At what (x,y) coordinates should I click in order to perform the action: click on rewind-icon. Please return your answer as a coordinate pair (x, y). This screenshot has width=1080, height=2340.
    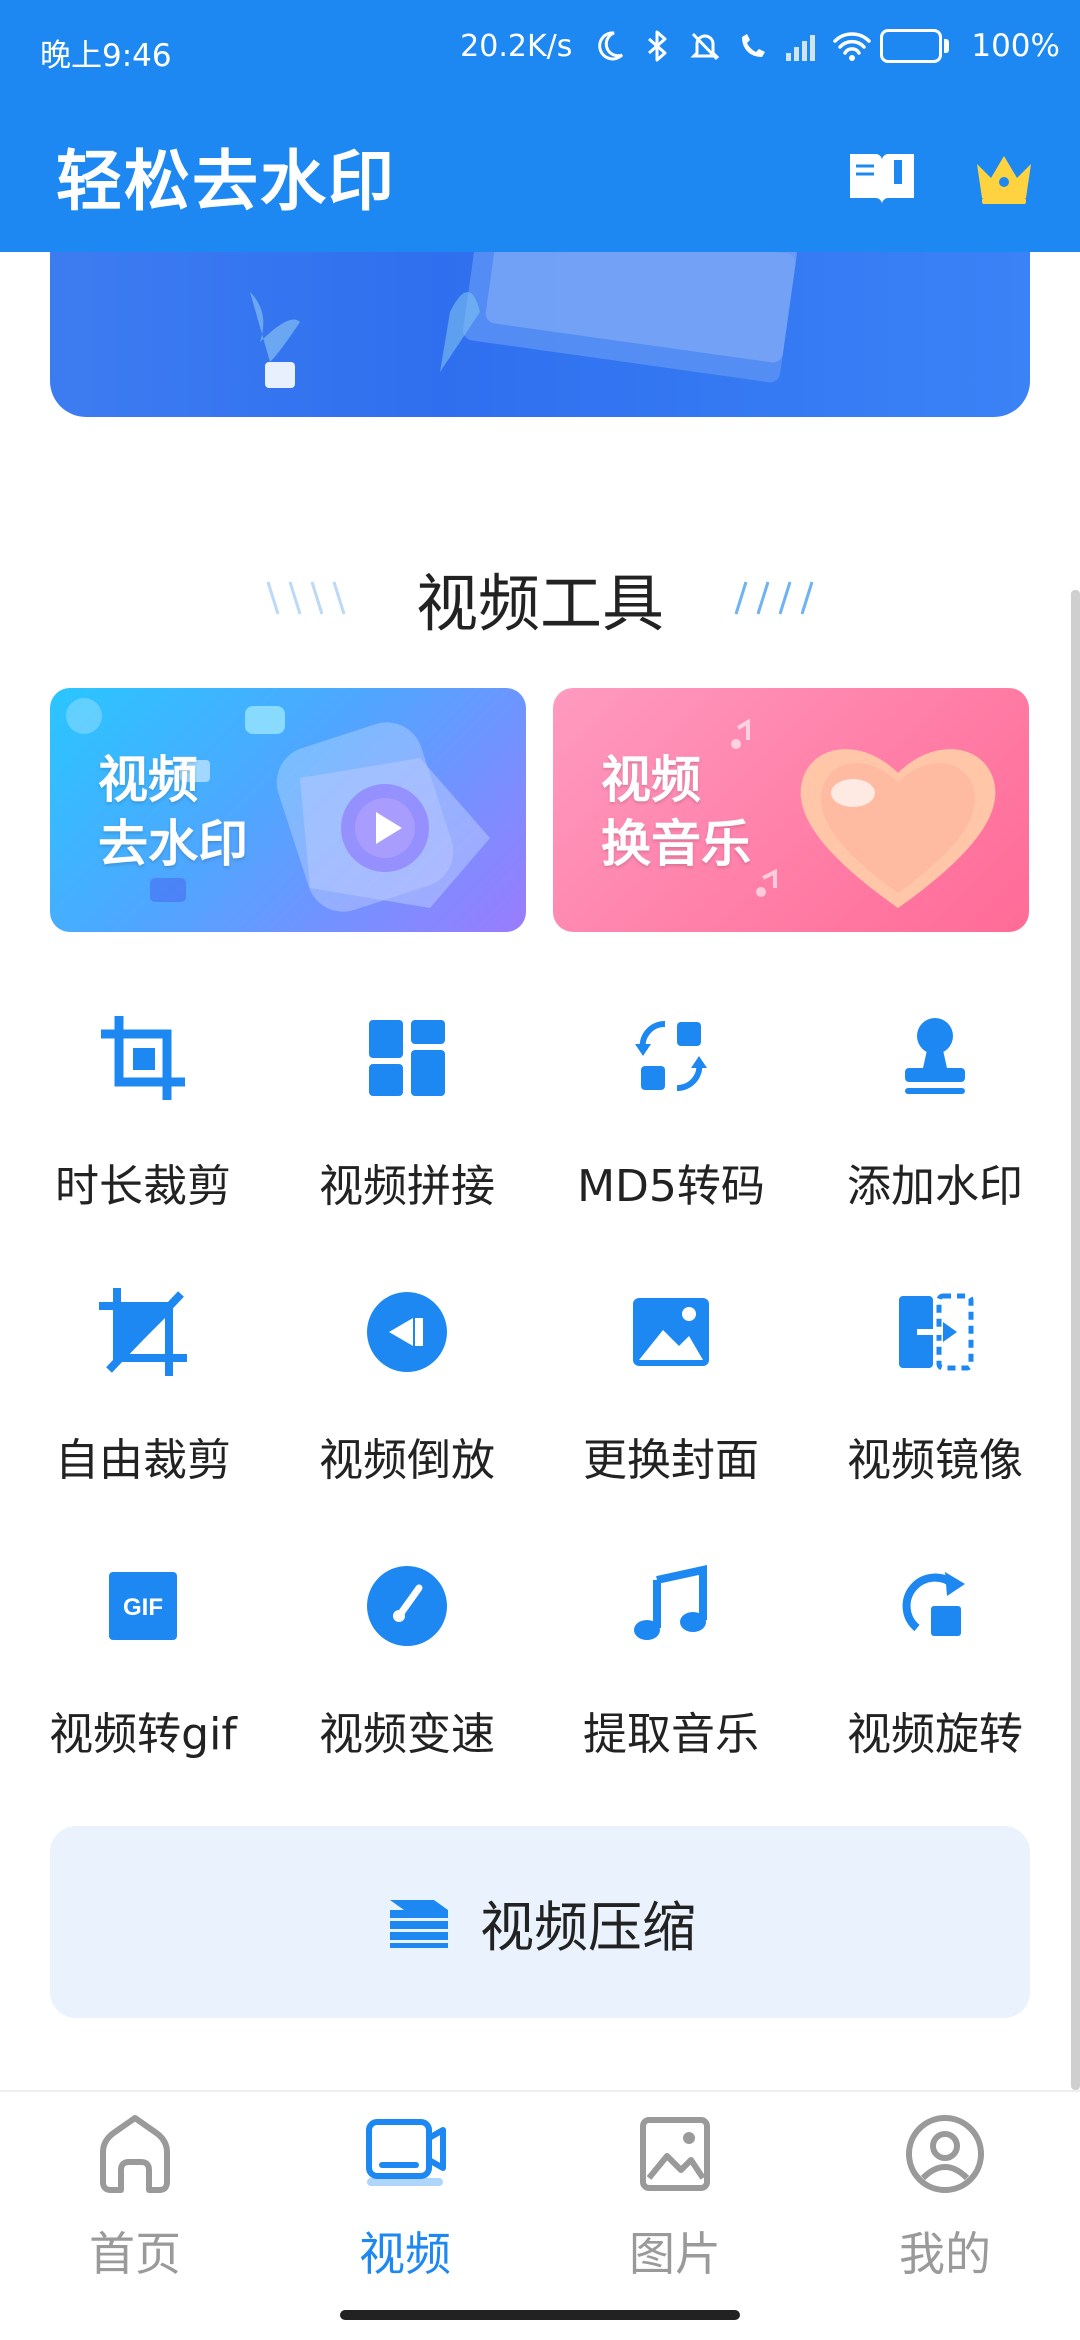
    Looking at the image, I should click on (407, 1332).